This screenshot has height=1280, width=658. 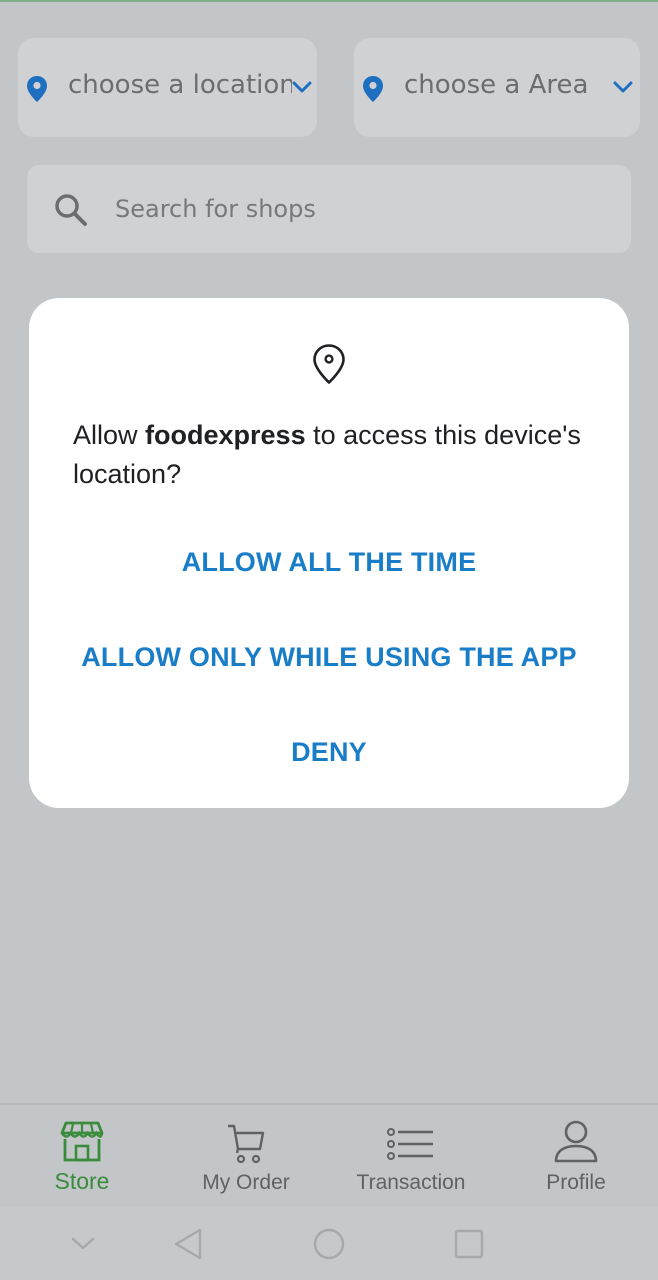 I want to click on home-icon, so click(x=329, y=1244).